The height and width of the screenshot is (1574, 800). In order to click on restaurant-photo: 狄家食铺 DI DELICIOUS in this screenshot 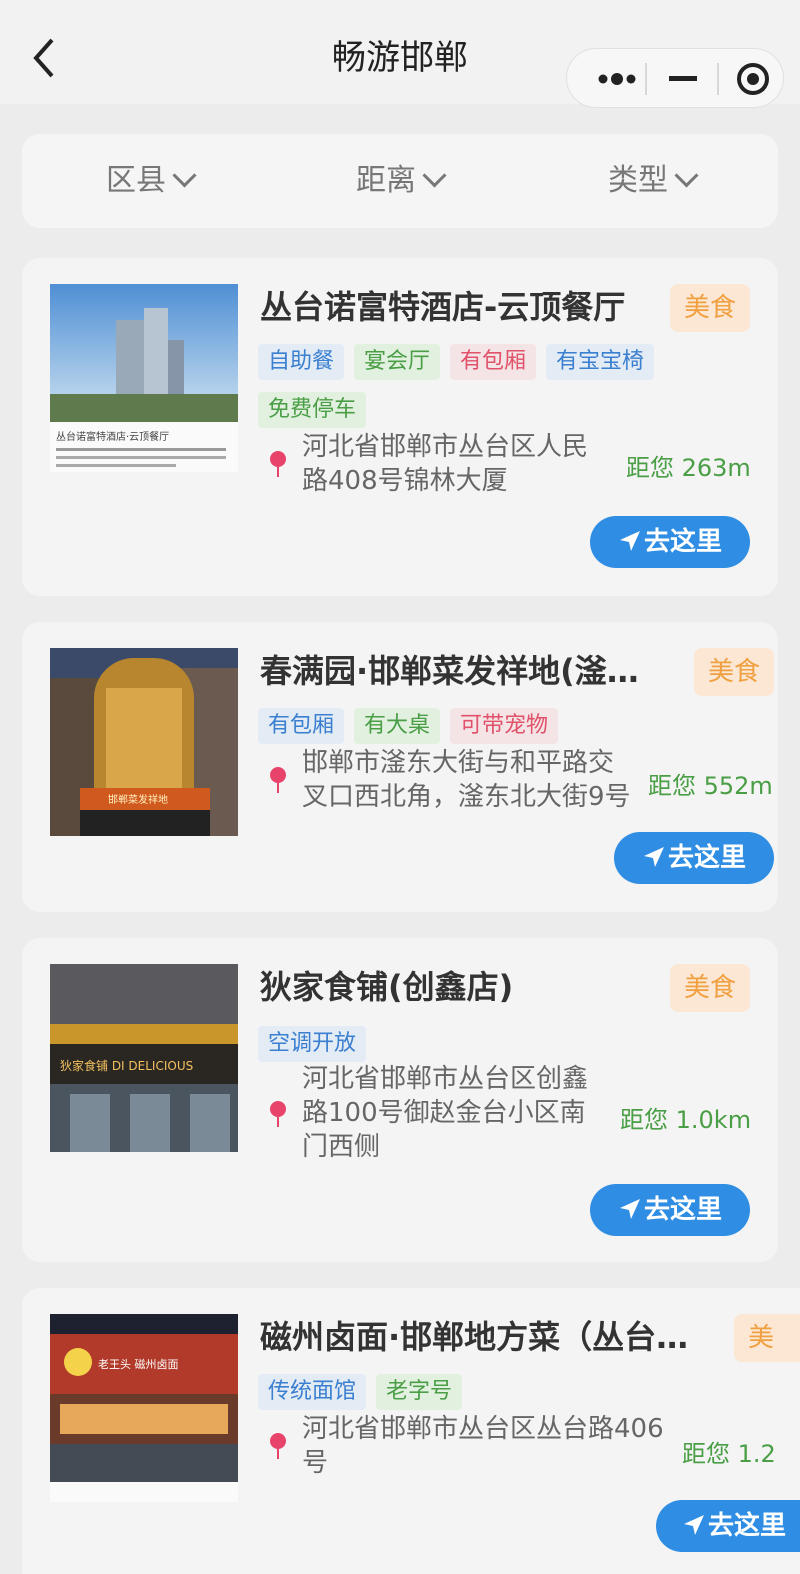, I will do `click(144, 1058)`.